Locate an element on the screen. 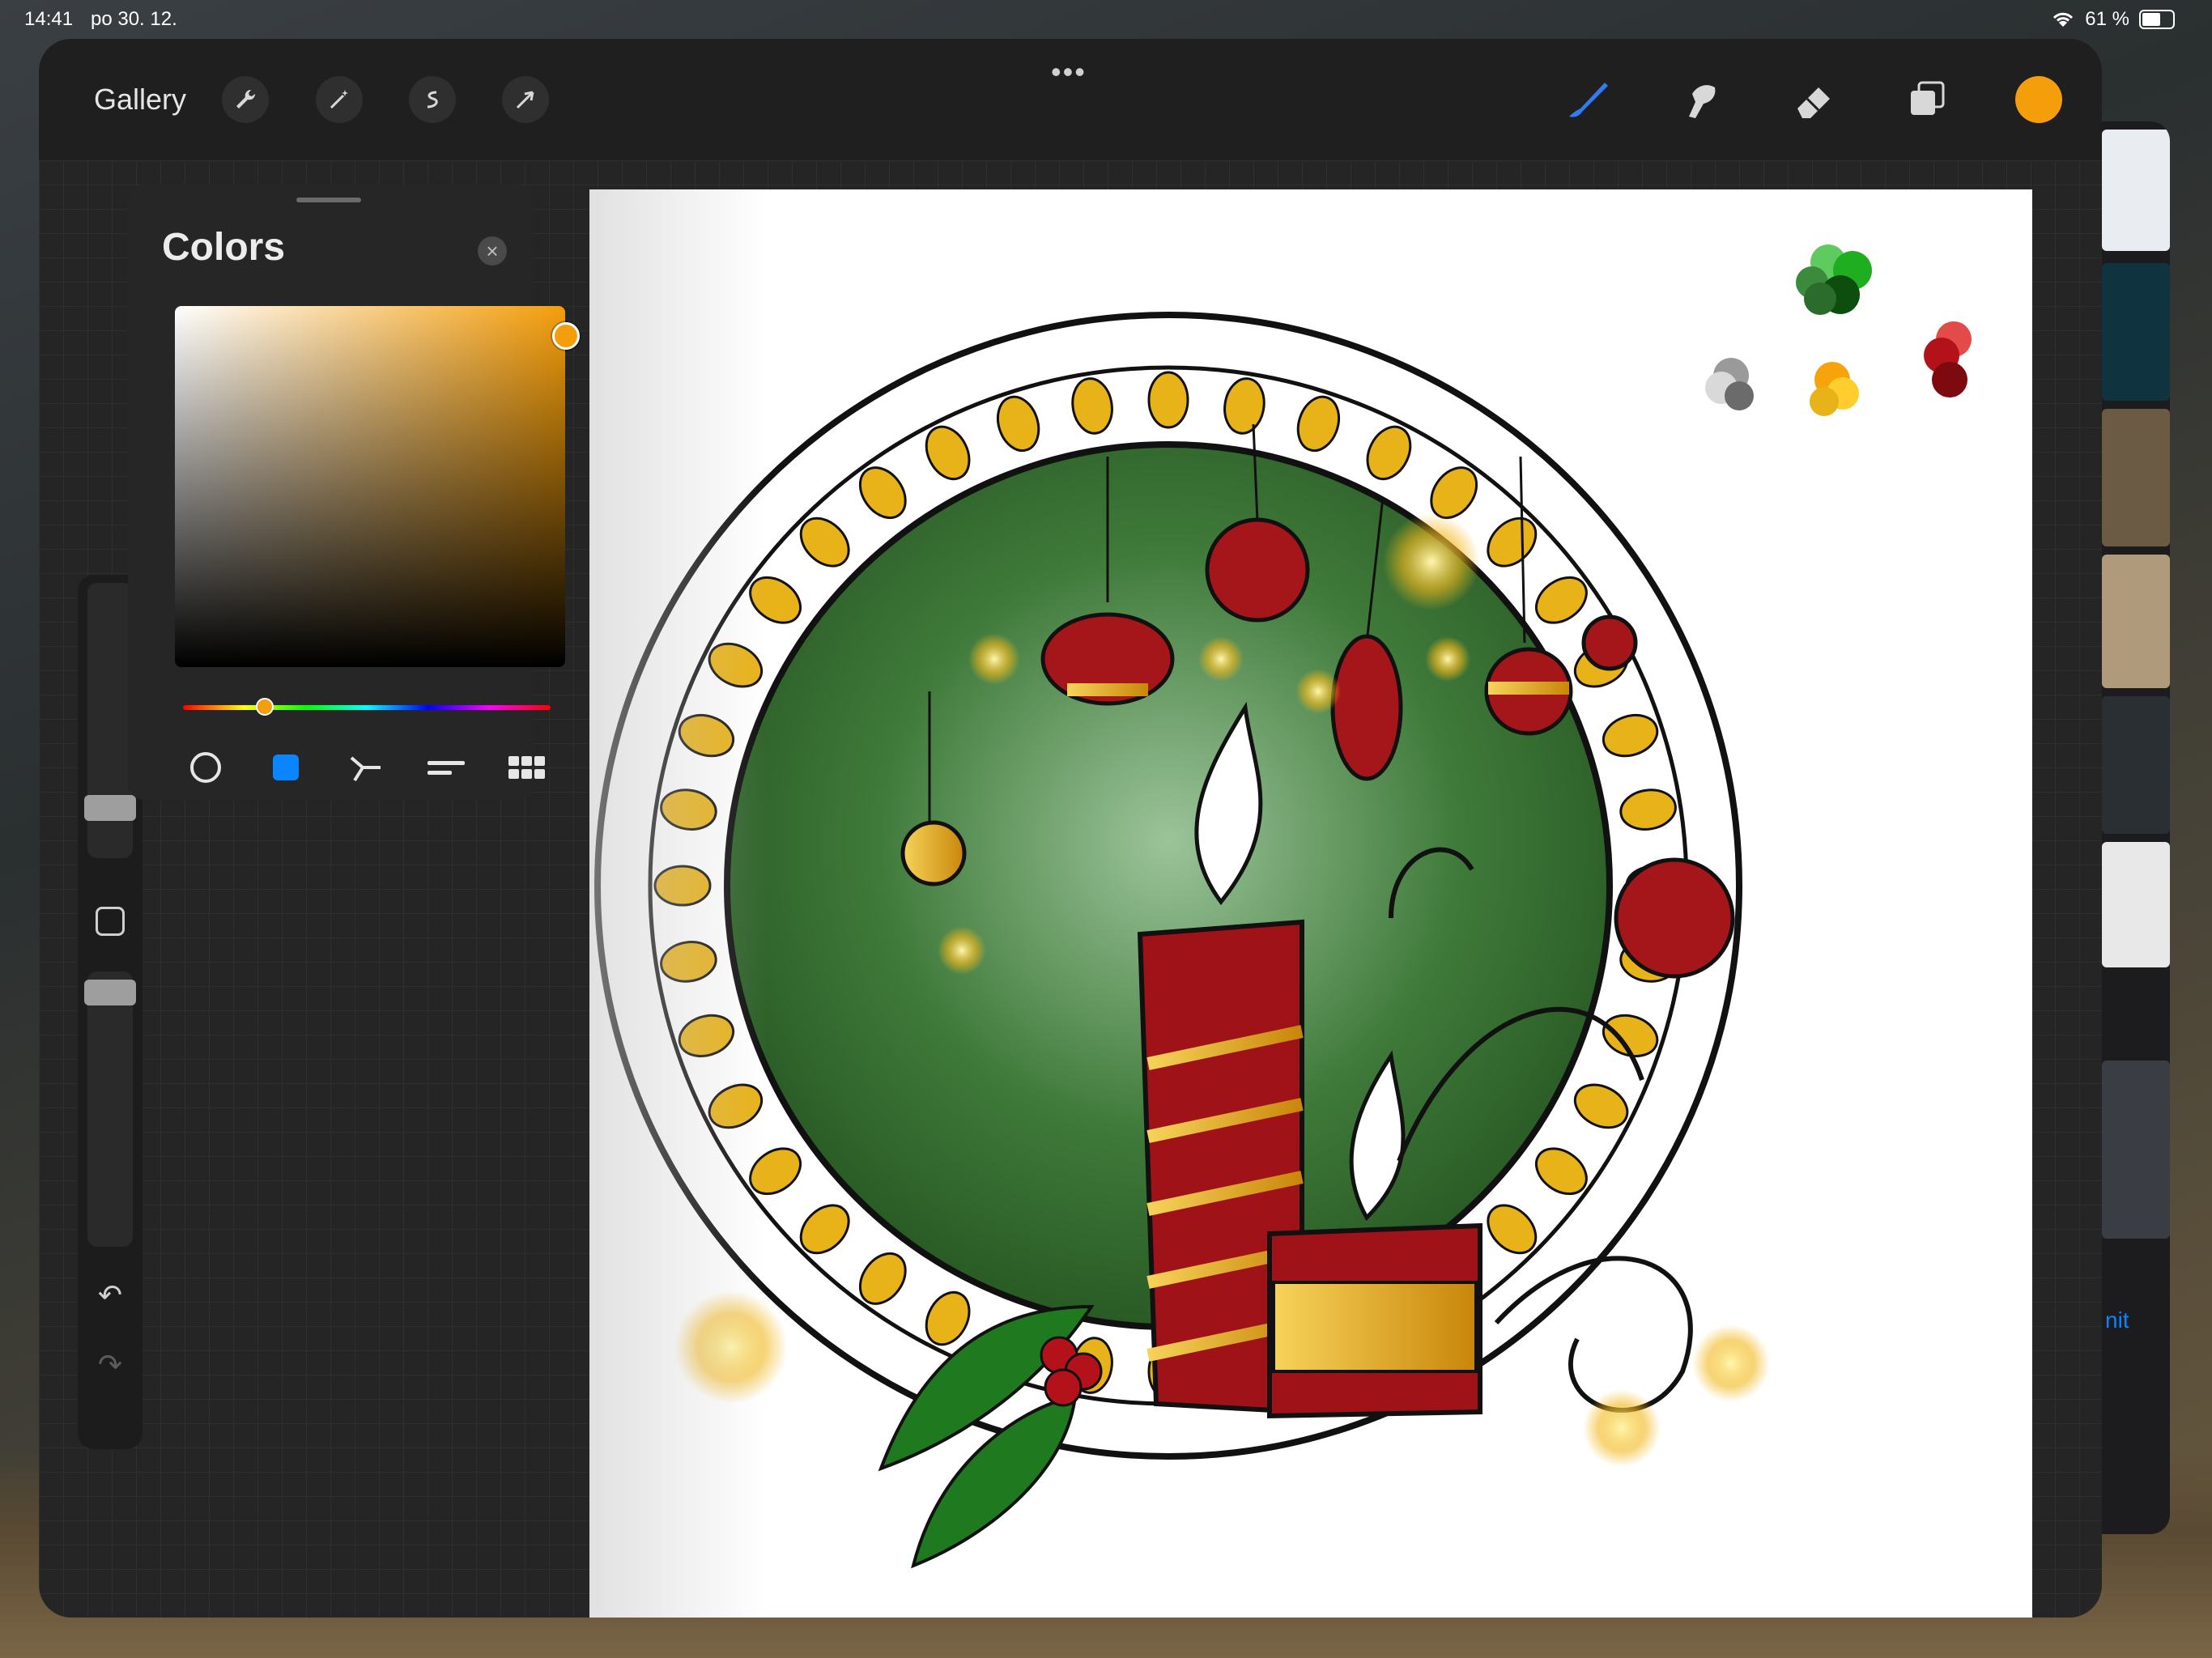 Image resolution: width=2212 pixels, height=1658 pixels. redo-button: ↷ is located at coordinates (110, 1364).